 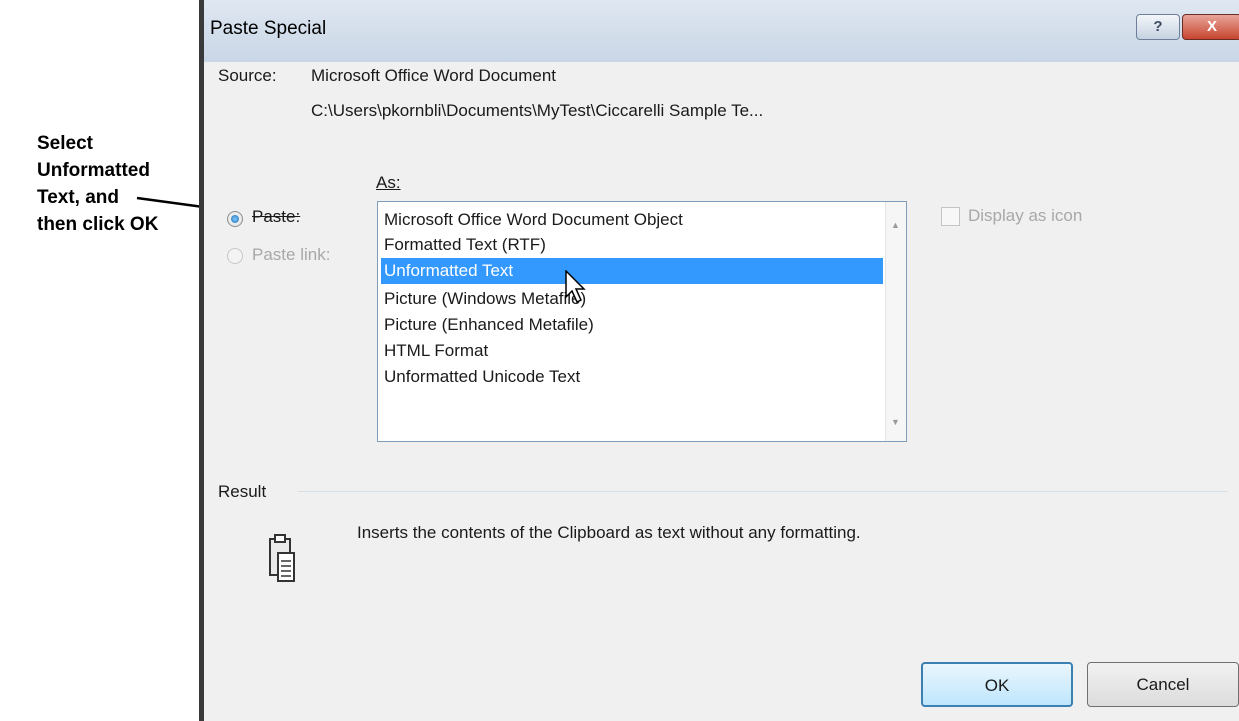 What do you see at coordinates (763, 491) in the screenshot?
I see `result-divider` at bounding box center [763, 491].